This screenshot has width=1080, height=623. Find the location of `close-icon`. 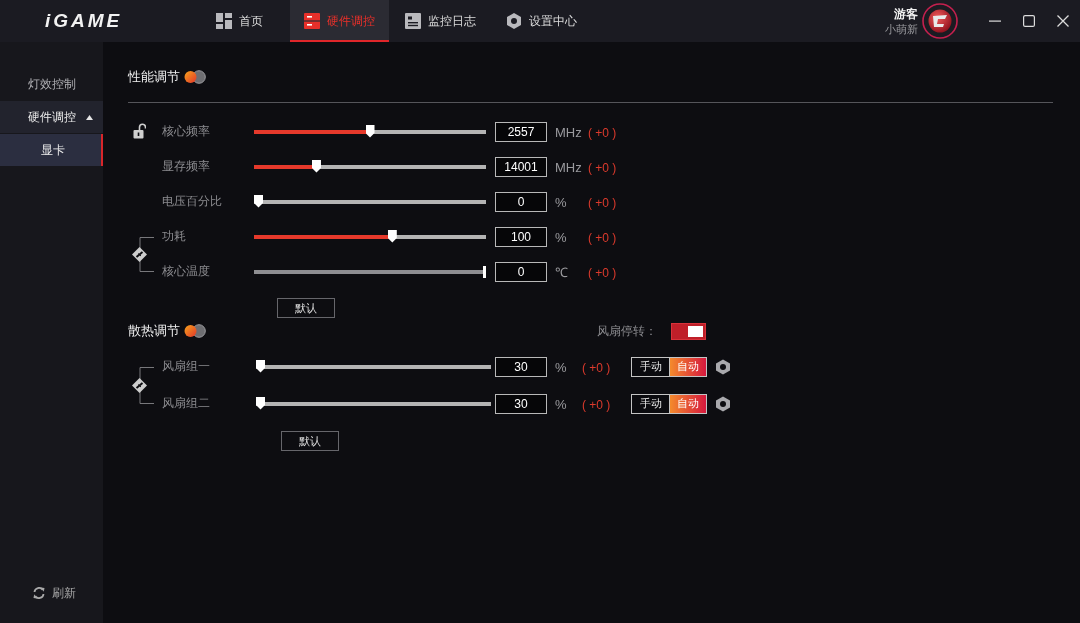

close-icon is located at coordinates (1063, 21).